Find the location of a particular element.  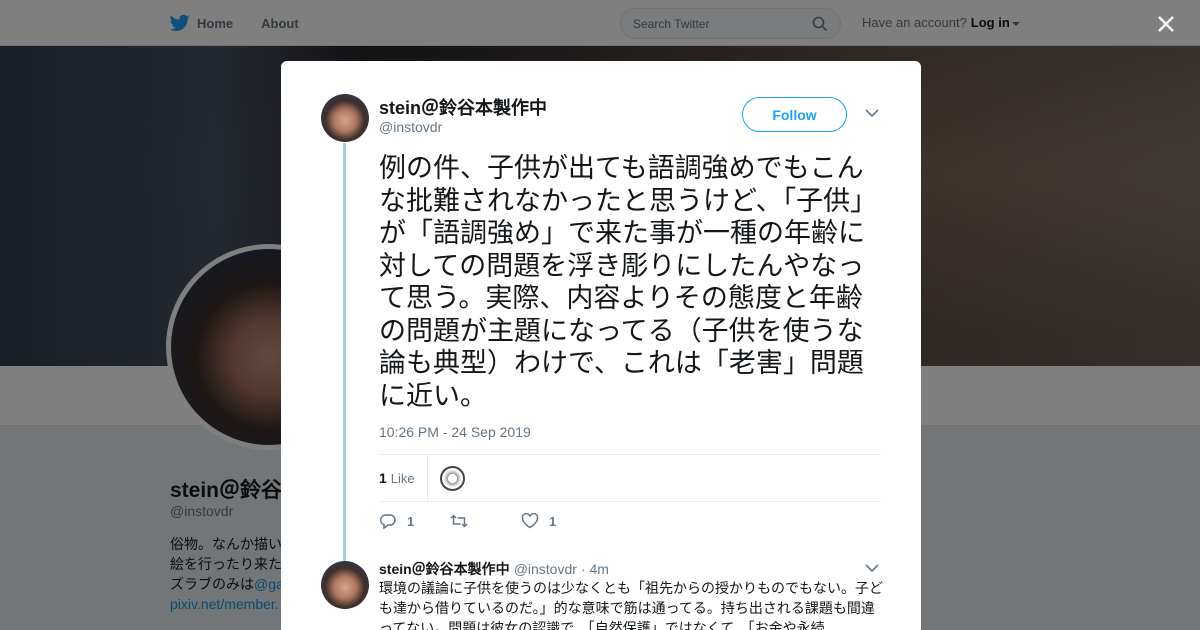

stats-divider is located at coordinates (427, 478).